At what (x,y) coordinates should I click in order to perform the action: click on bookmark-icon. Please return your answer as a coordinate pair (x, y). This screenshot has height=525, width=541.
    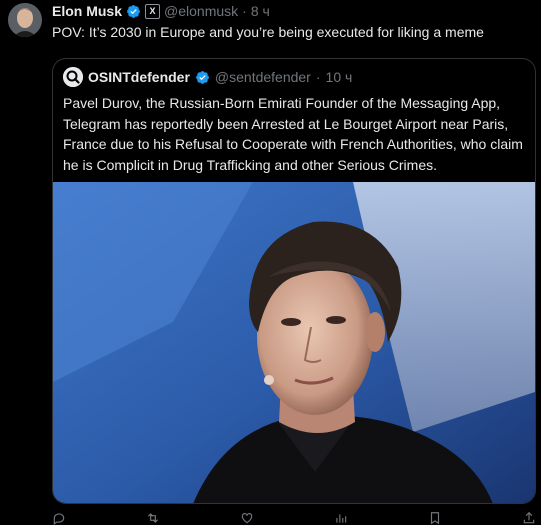
    Looking at the image, I should click on (435, 518).